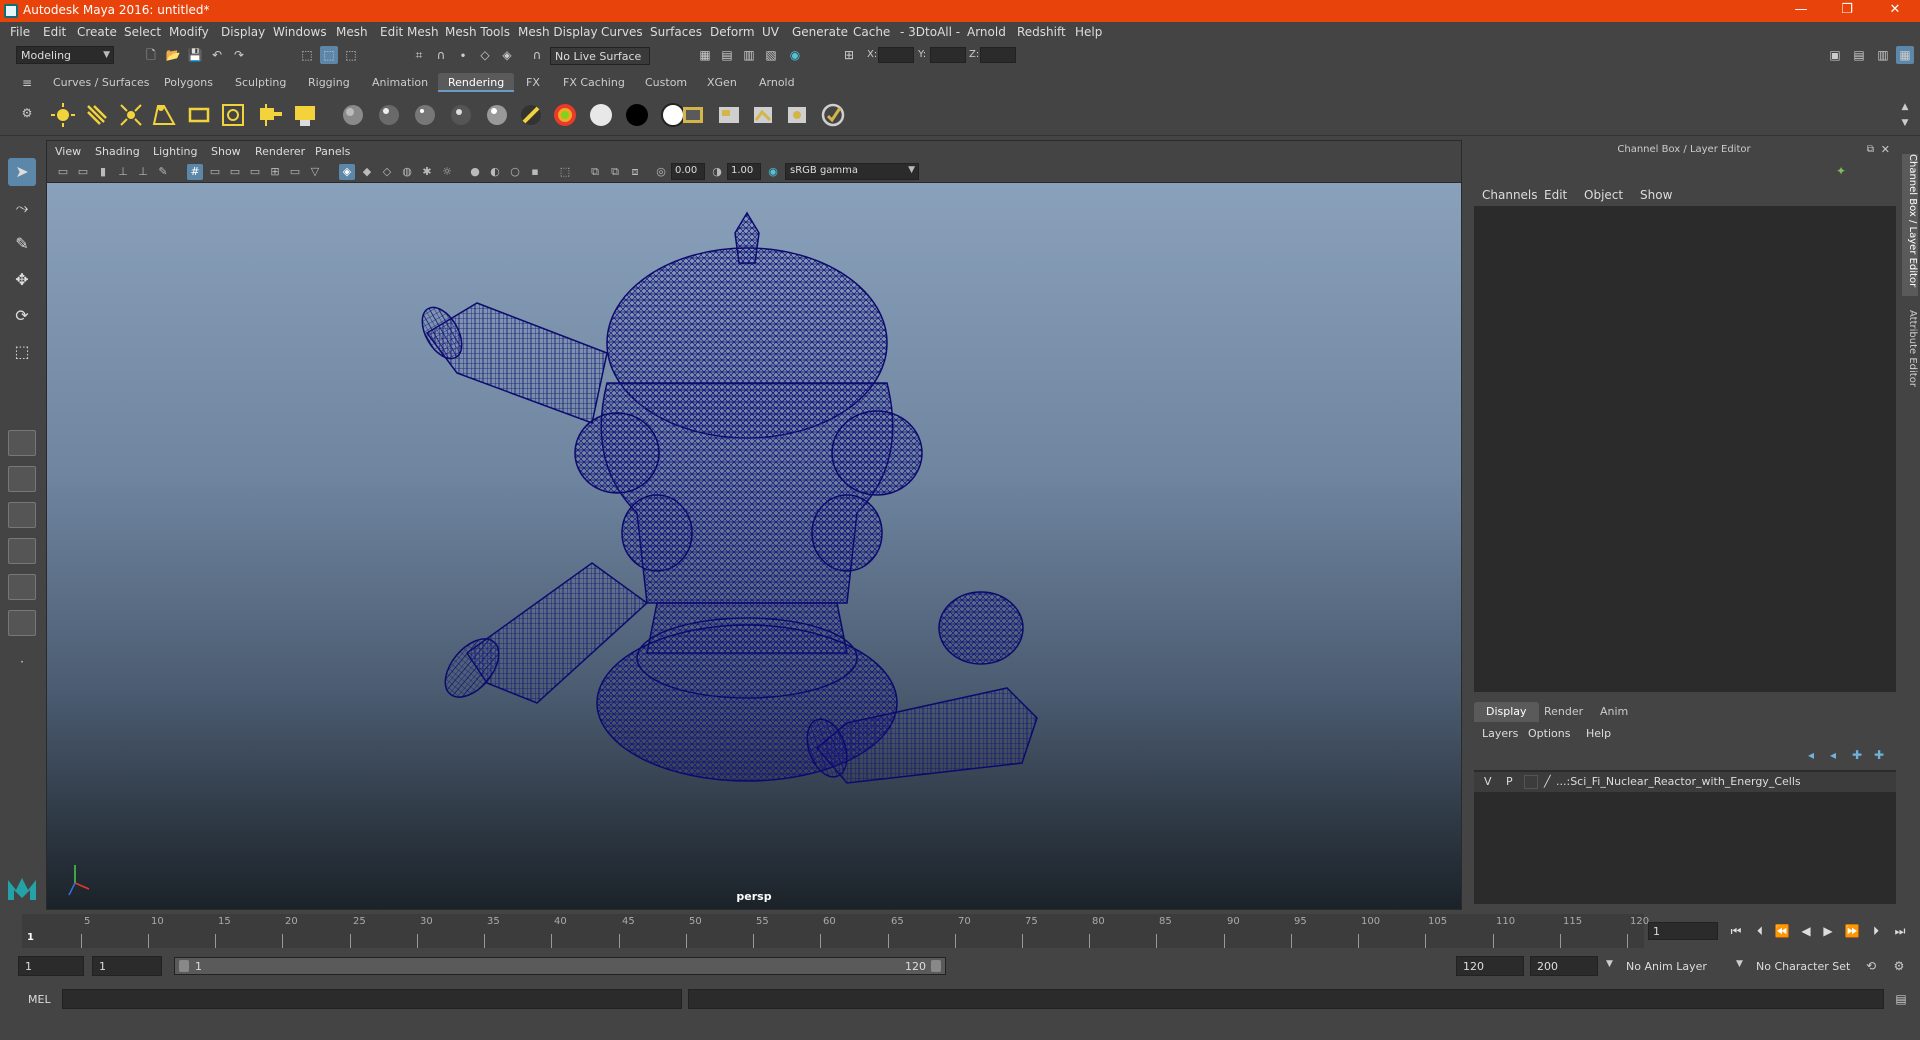 The width and height of the screenshot is (1920, 1040). I want to click on shadows-icon: ☼, so click(447, 172).